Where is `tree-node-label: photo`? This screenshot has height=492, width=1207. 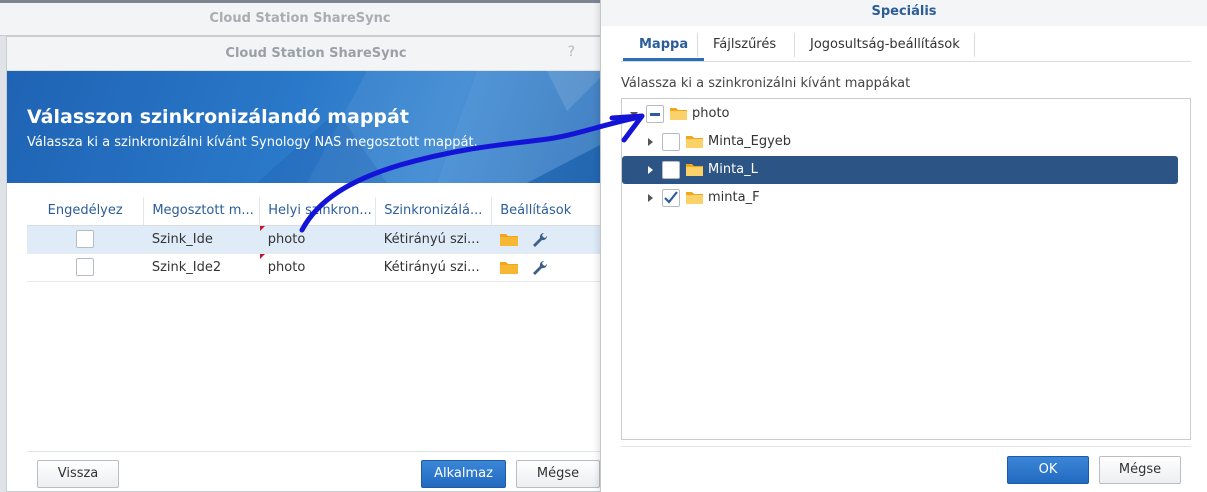 tree-node-label: photo is located at coordinates (711, 113).